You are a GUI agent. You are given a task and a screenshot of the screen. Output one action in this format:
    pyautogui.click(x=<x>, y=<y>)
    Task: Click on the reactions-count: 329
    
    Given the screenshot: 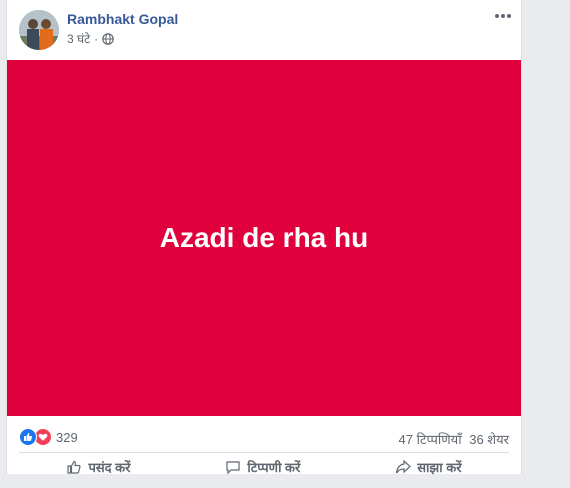 What is the action you would take?
    pyautogui.click(x=67, y=437)
    